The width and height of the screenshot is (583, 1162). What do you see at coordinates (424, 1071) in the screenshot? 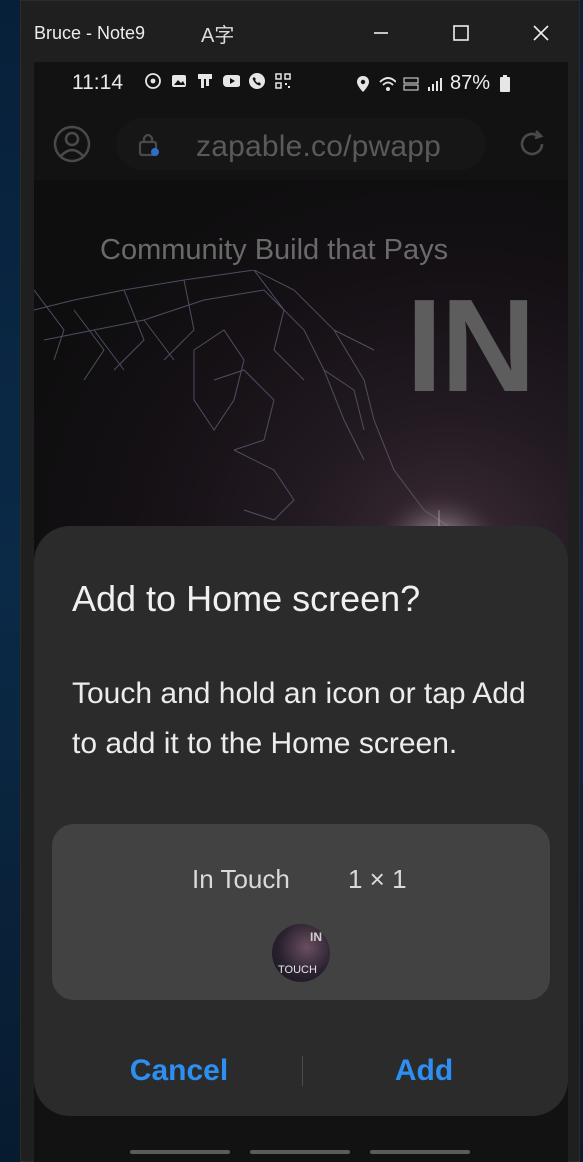
I see `add-button: Add` at bounding box center [424, 1071].